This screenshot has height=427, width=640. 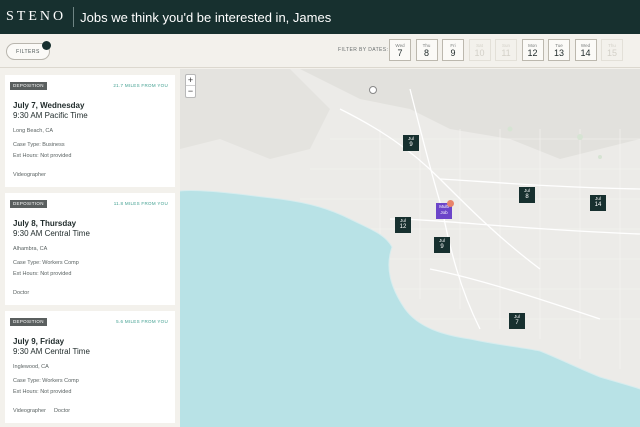 What do you see at coordinates (190, 91) in the screenshot?
I see `zoom-out-button: −` at bounding box center [190, 91].